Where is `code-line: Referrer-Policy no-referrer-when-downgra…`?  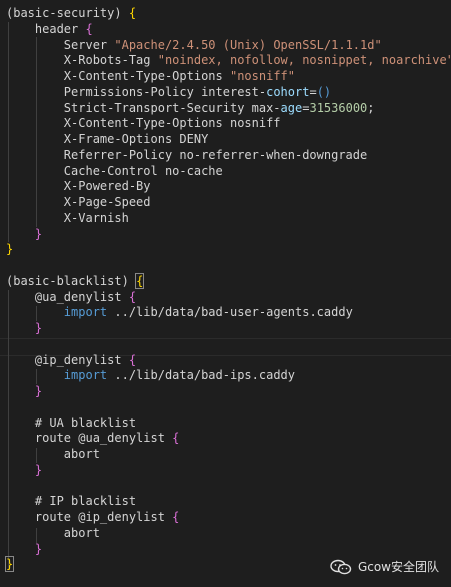 code-line: Referrer-Policy no-referrer-when-downgra… is located at coordinates (186, 156).